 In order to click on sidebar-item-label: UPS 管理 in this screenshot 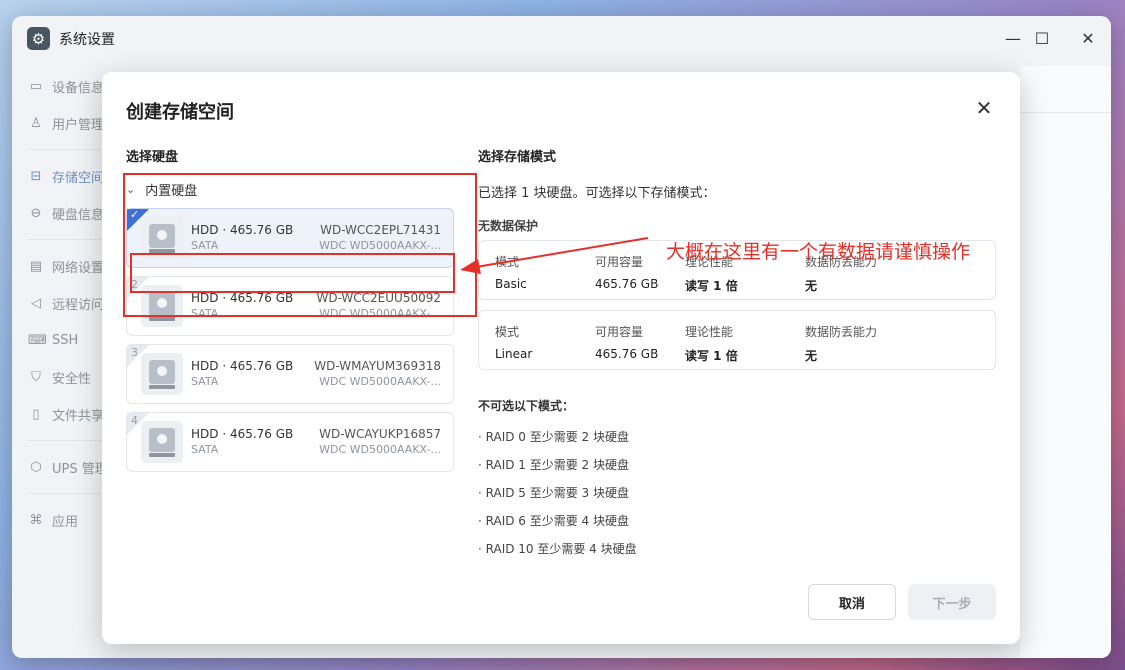, I will do `click(80, 469)`.